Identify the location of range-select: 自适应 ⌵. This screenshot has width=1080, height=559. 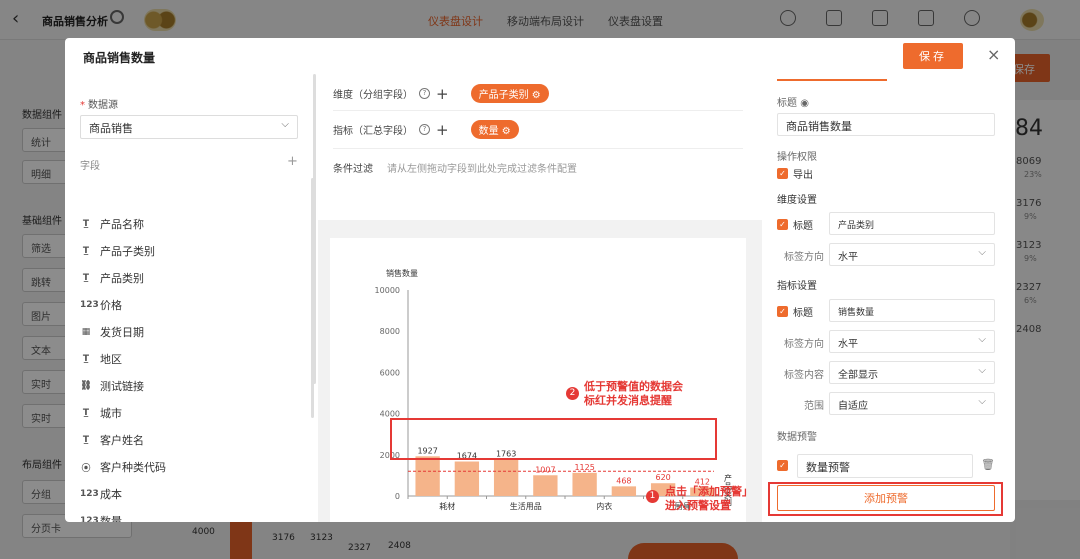
(912, 403).